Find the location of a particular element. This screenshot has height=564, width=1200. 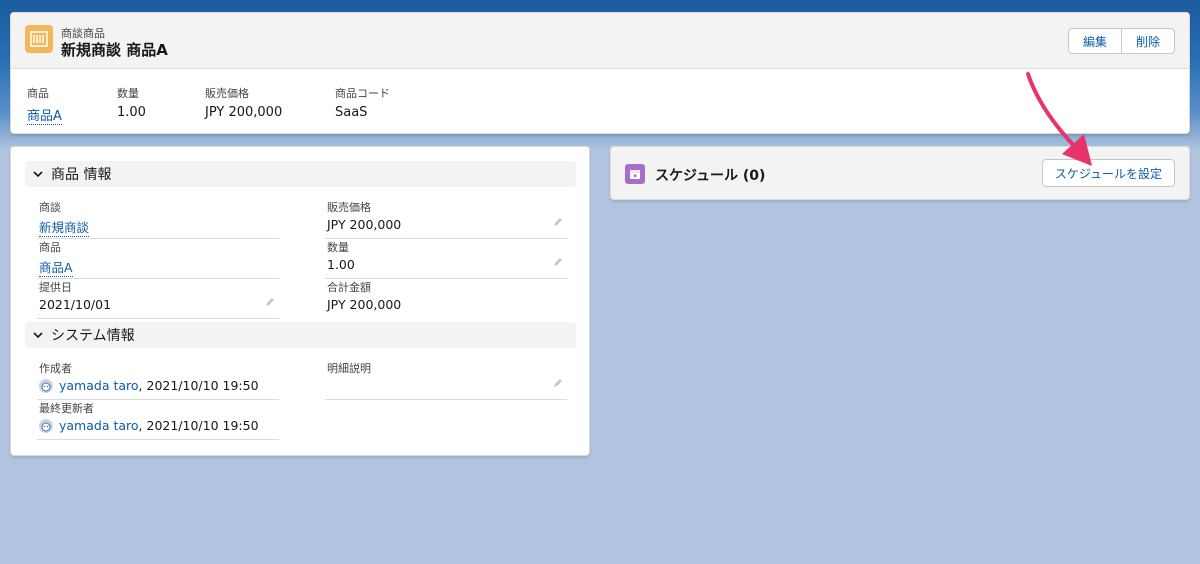

field-label: 最終更新者 is located at coordinates (66, 408).